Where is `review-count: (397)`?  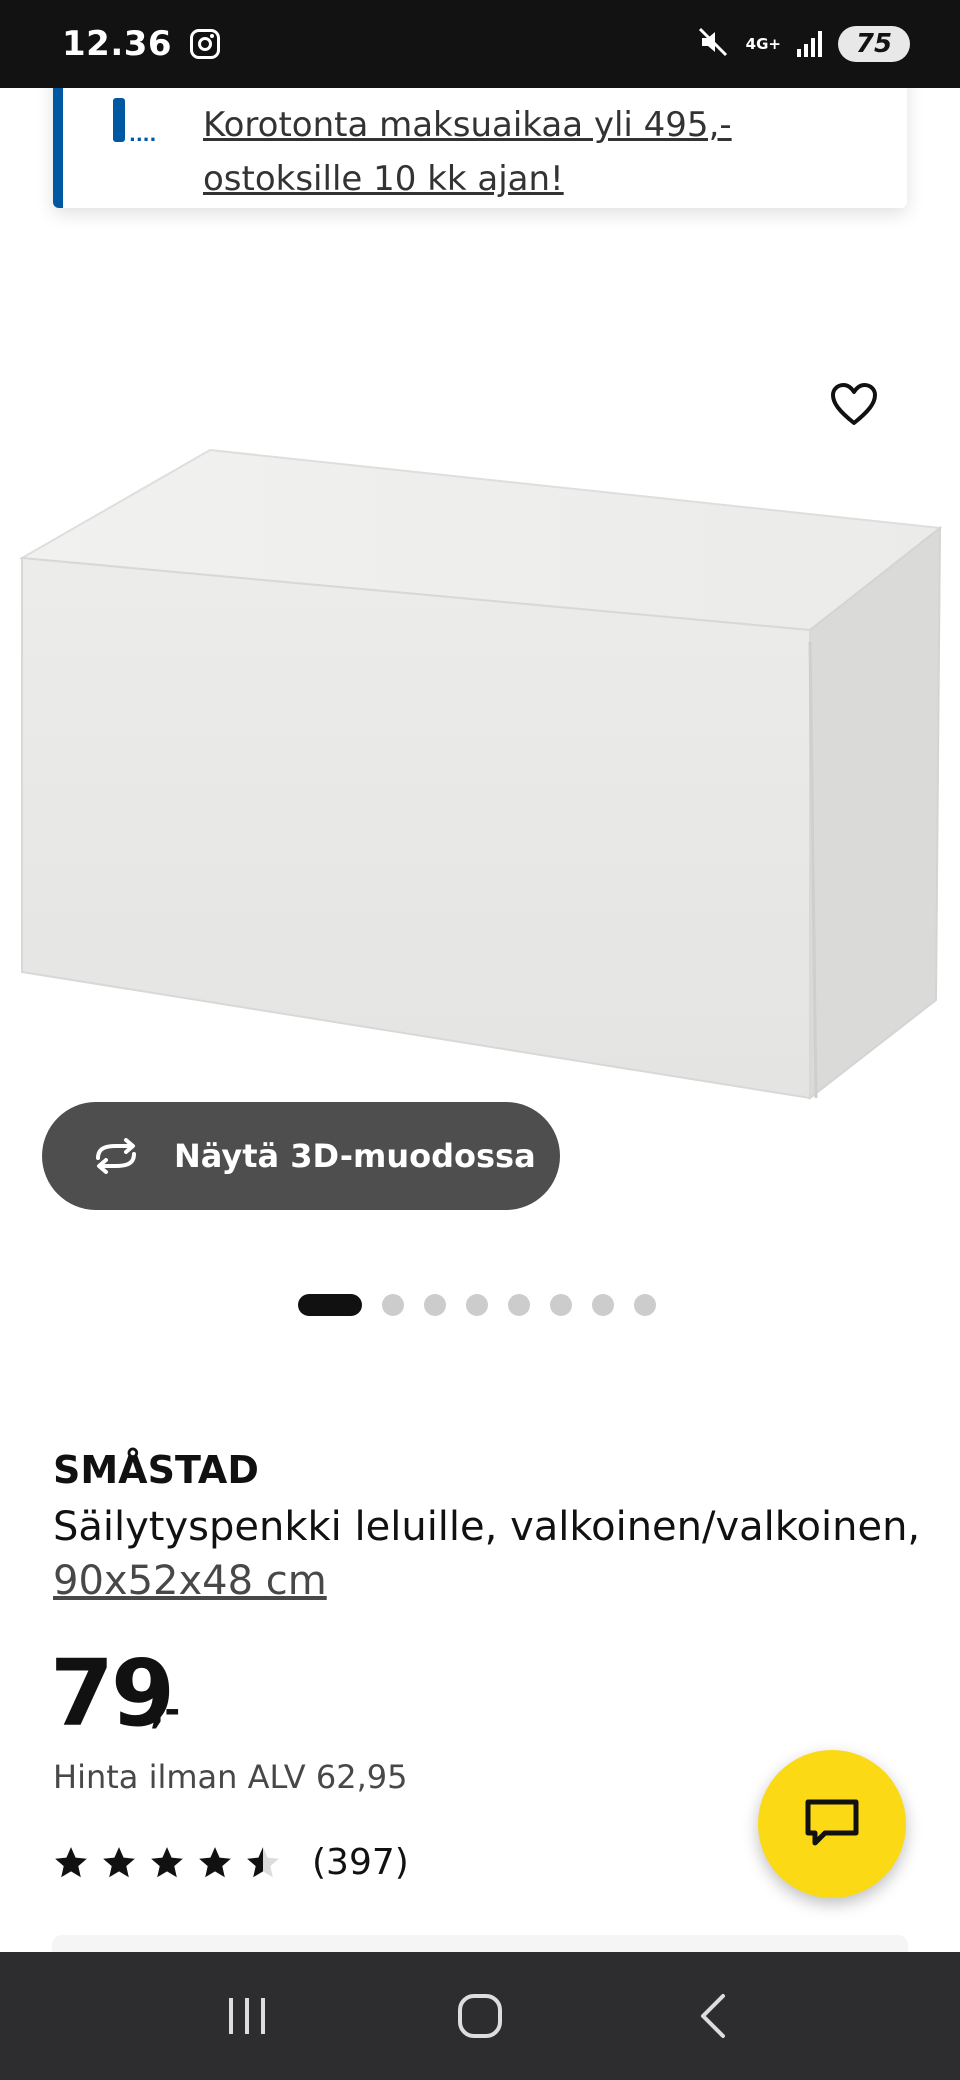 review-count: (397) is located at coordinates (360, 1862).